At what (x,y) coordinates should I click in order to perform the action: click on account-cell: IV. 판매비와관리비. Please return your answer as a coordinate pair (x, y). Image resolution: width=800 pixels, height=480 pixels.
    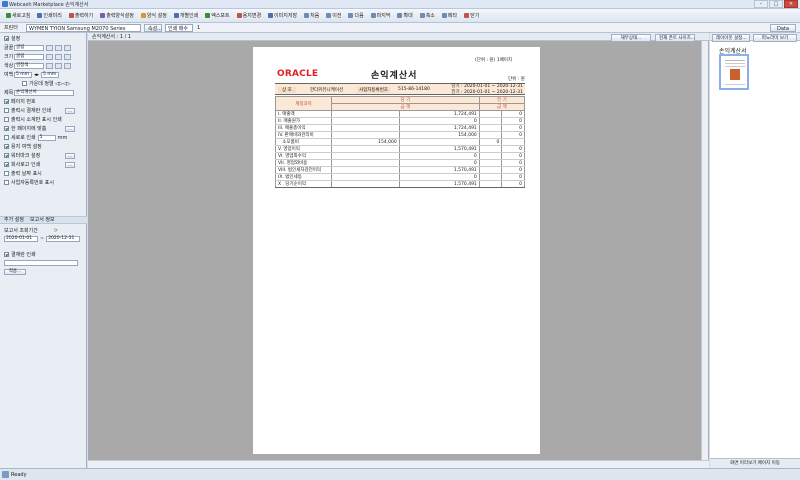
    Looking at the image, I should click on (303, 135).